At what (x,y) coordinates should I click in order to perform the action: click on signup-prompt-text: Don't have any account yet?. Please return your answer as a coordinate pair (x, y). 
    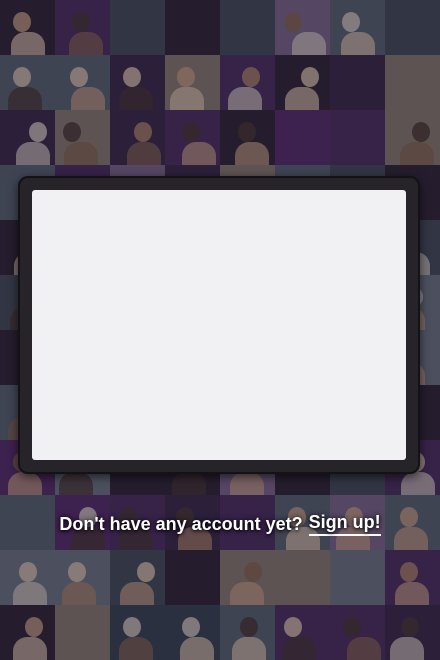
    Looking at the image, I should click on (181, 523).